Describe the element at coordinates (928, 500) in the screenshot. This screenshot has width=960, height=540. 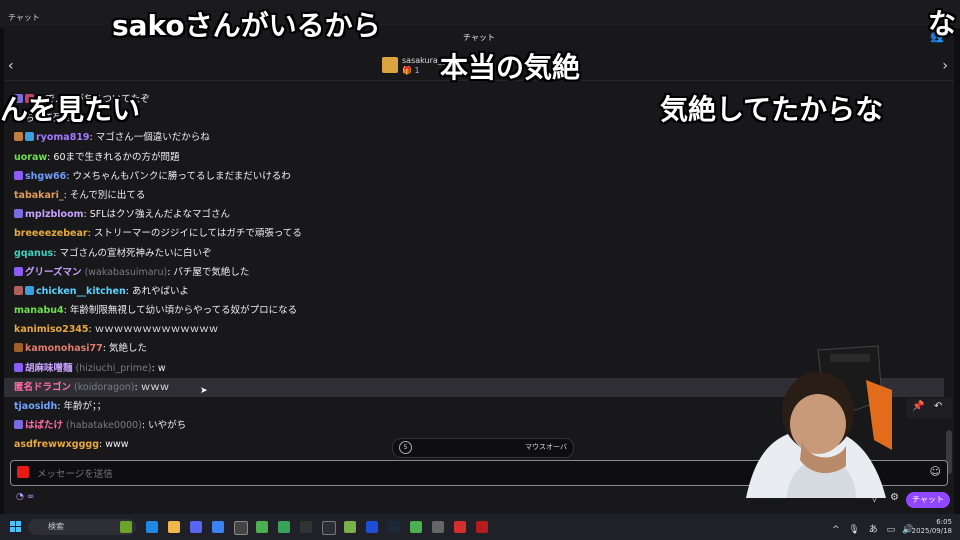
I see `chat-send-button: チャット` at that location.